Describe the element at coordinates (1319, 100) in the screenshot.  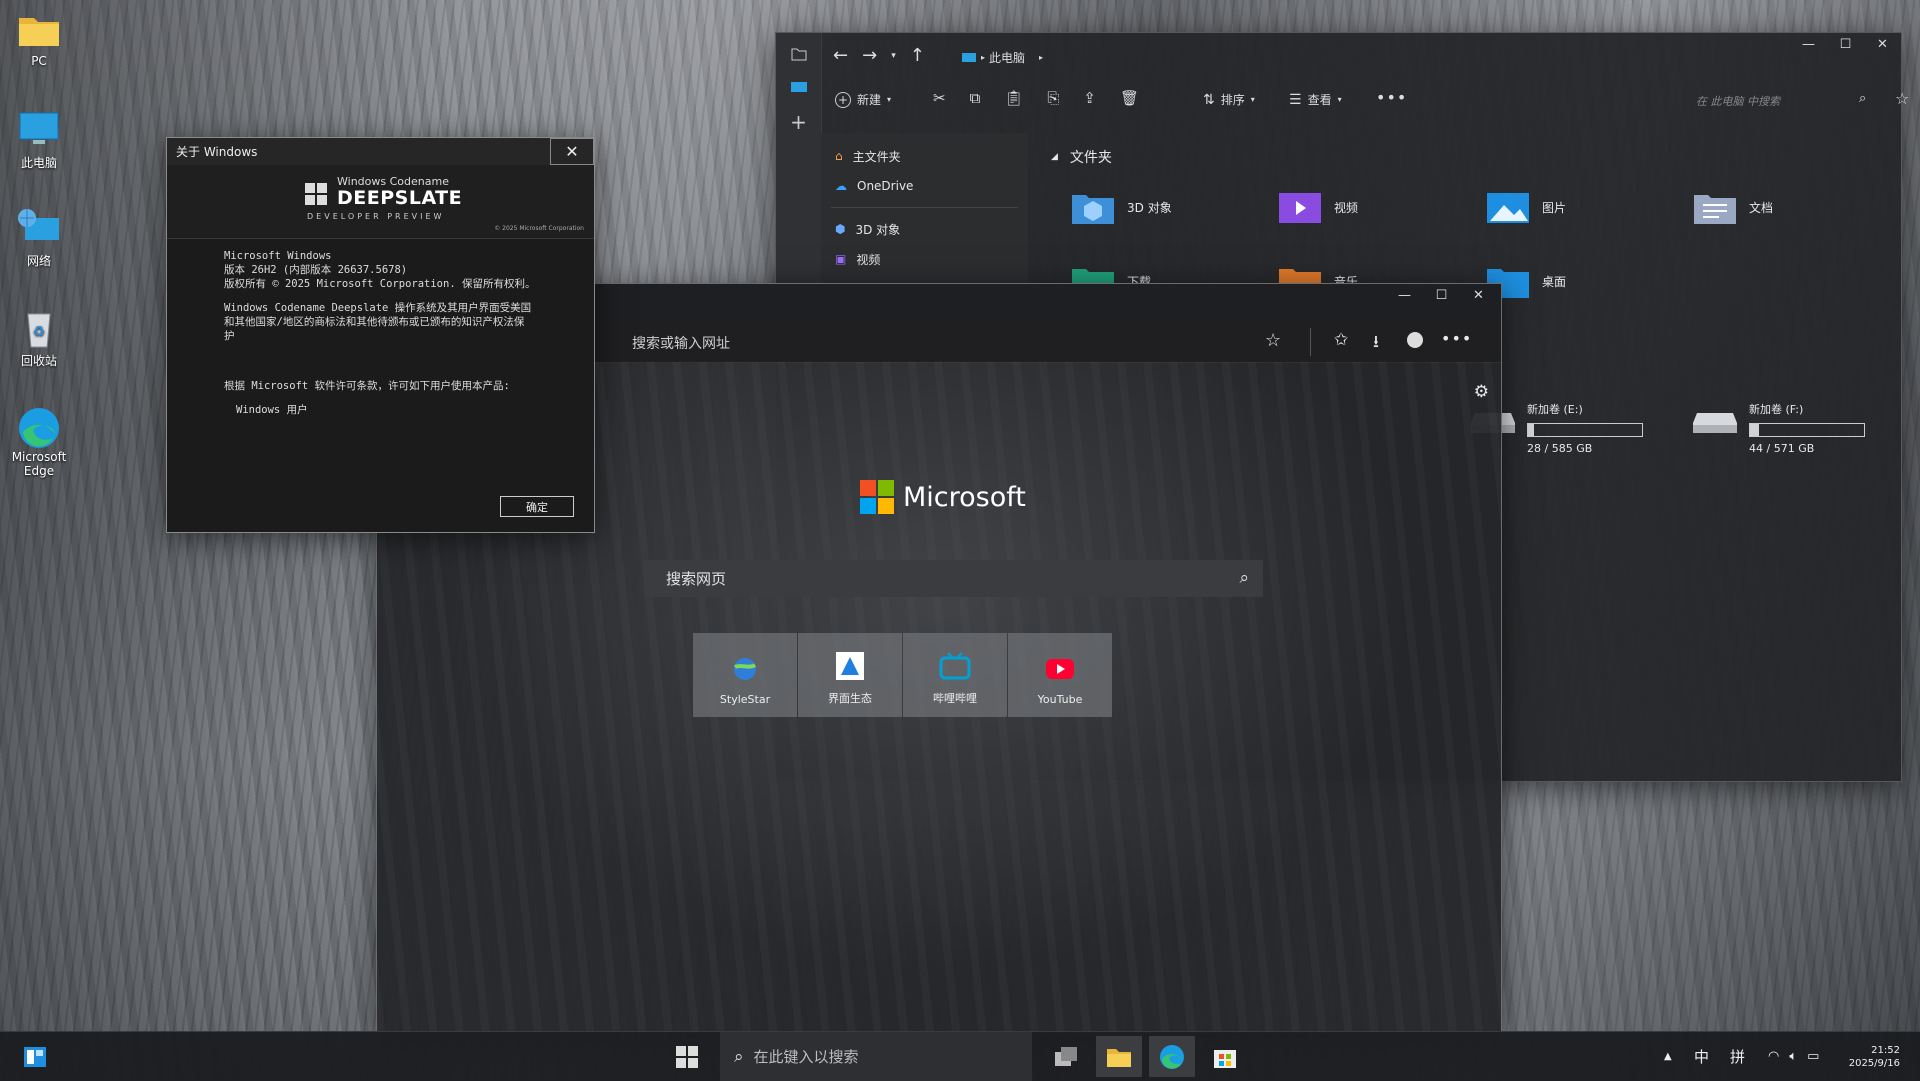
I see `view-label: 查看` at that location.